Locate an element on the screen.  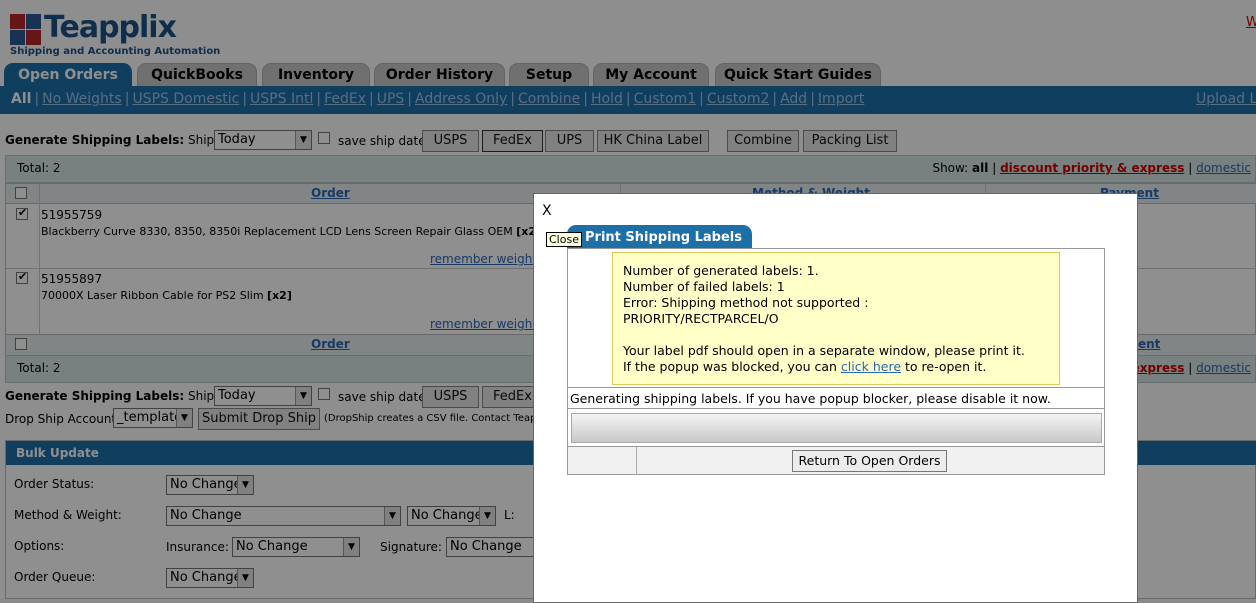
failed-count: Number of failed labels: 1 is located at coordinates (704, 286).